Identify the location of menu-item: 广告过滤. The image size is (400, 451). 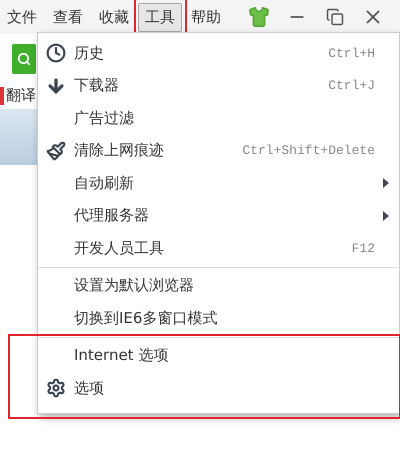
(218, 118).